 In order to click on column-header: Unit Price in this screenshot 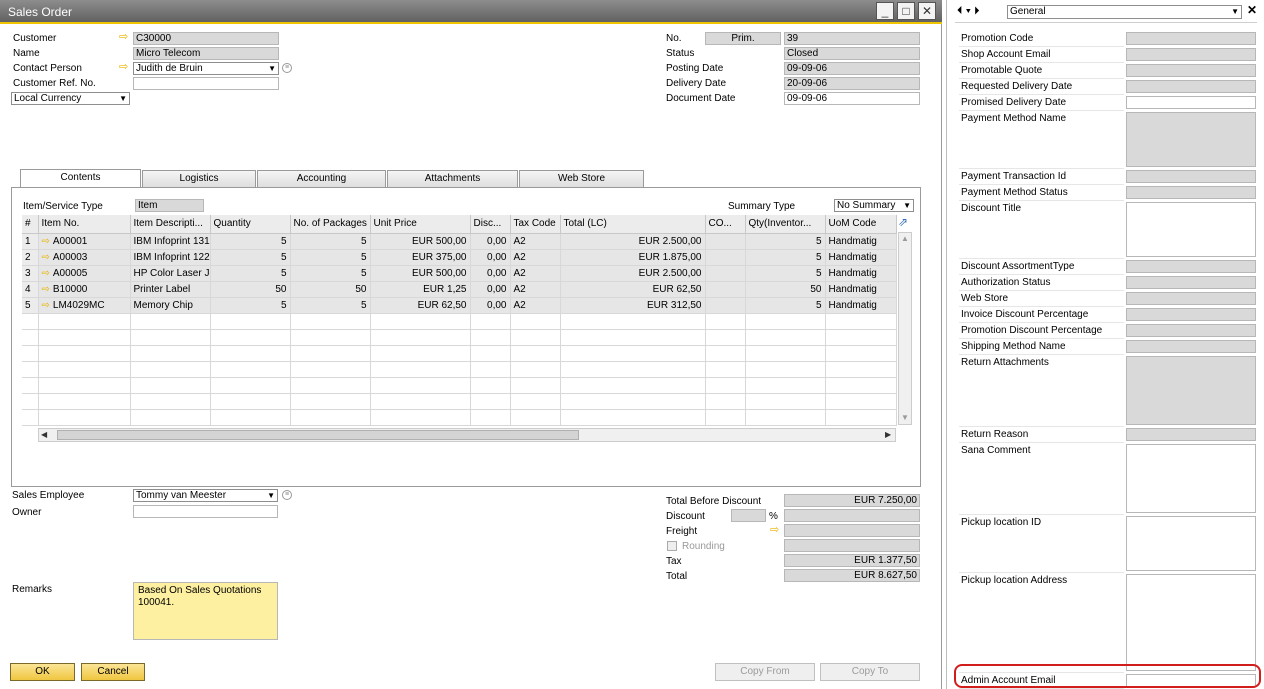, I will do `click(420, 224)`.